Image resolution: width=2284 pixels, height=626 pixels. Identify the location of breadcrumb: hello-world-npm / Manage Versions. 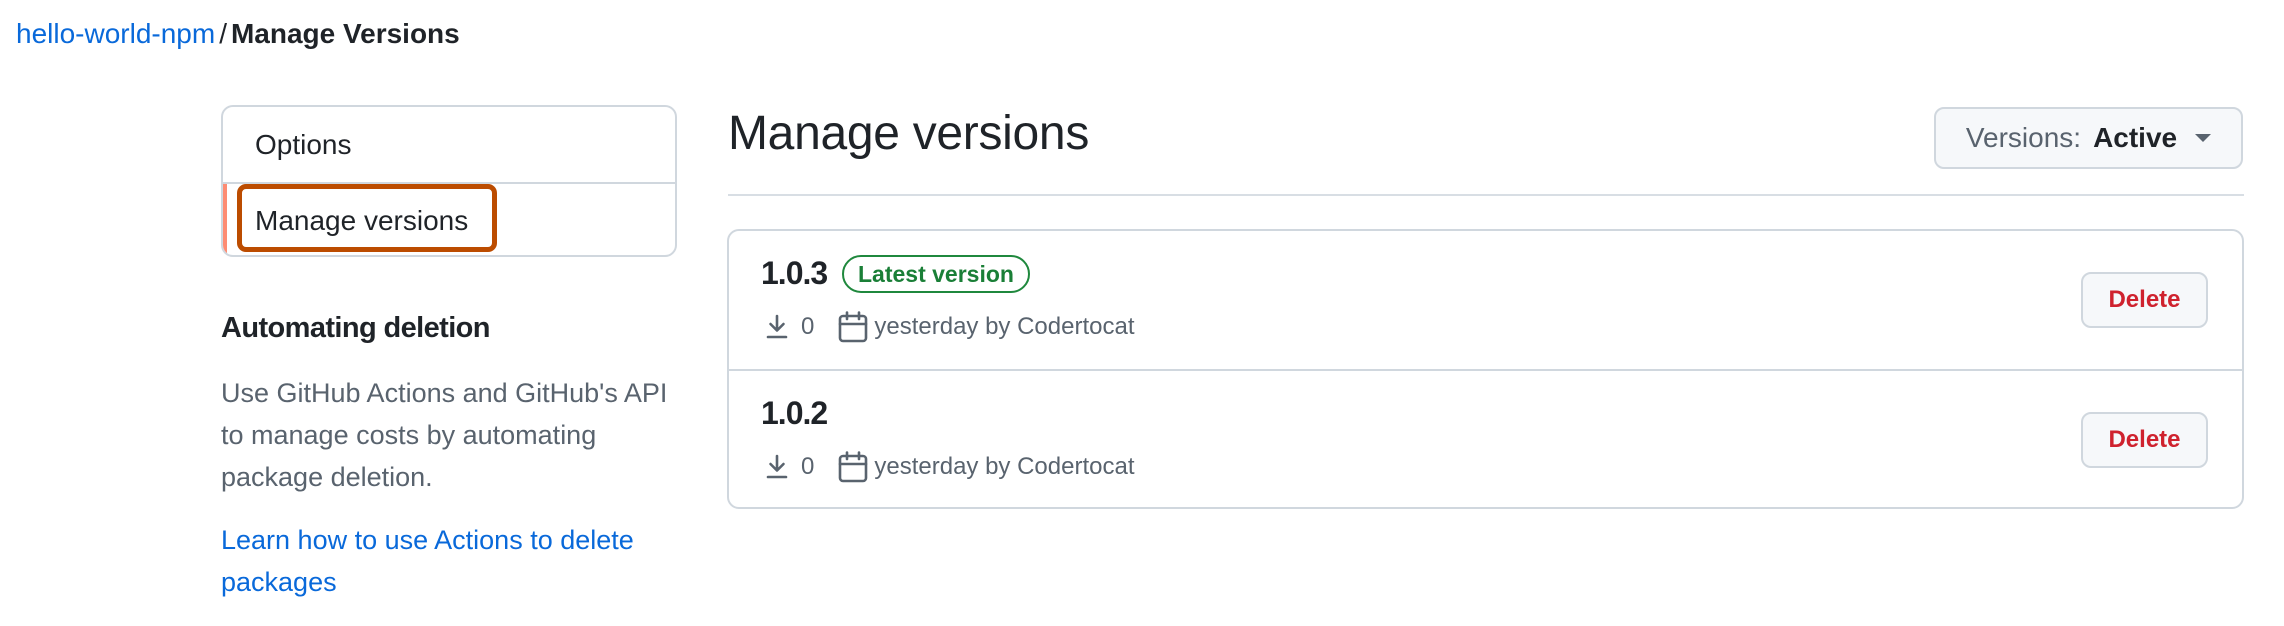
(238, 34).